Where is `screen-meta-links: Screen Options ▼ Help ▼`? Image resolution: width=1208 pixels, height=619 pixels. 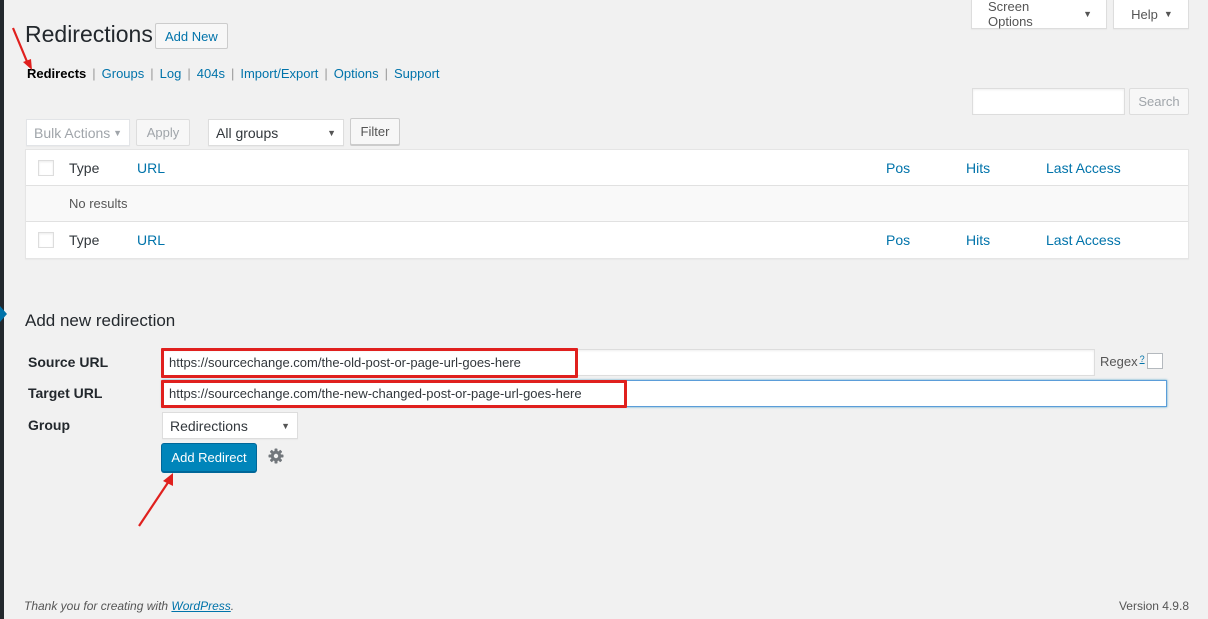
screen-meta-links: Screen Options ▼ Help ▼ is located at coordinates (1080, 14).